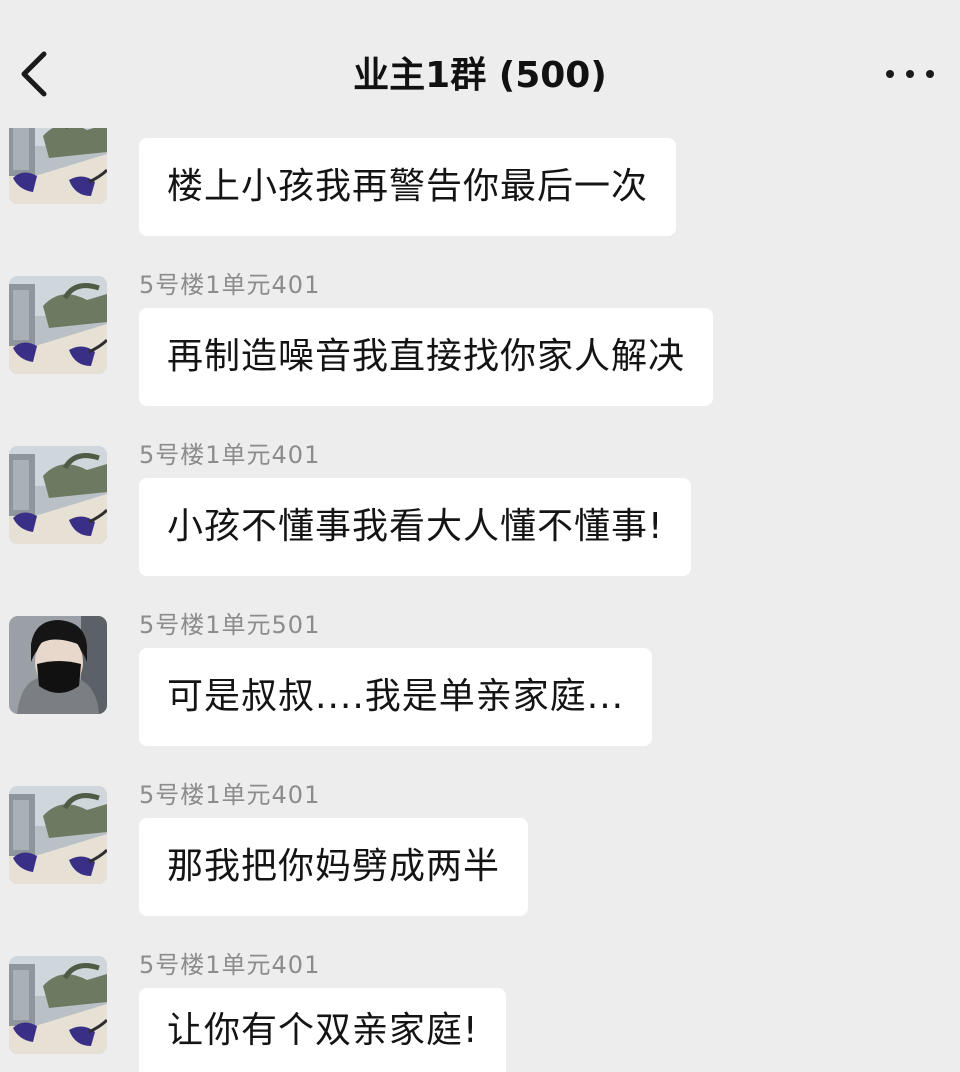 The height and width of the screenshot is (1072, 960). What do you see at coordinates (426, 357) in the screenshot?
I see `message-bubble: 再制造噪音我直接找你家人解决` at bounding box center [426, 357].